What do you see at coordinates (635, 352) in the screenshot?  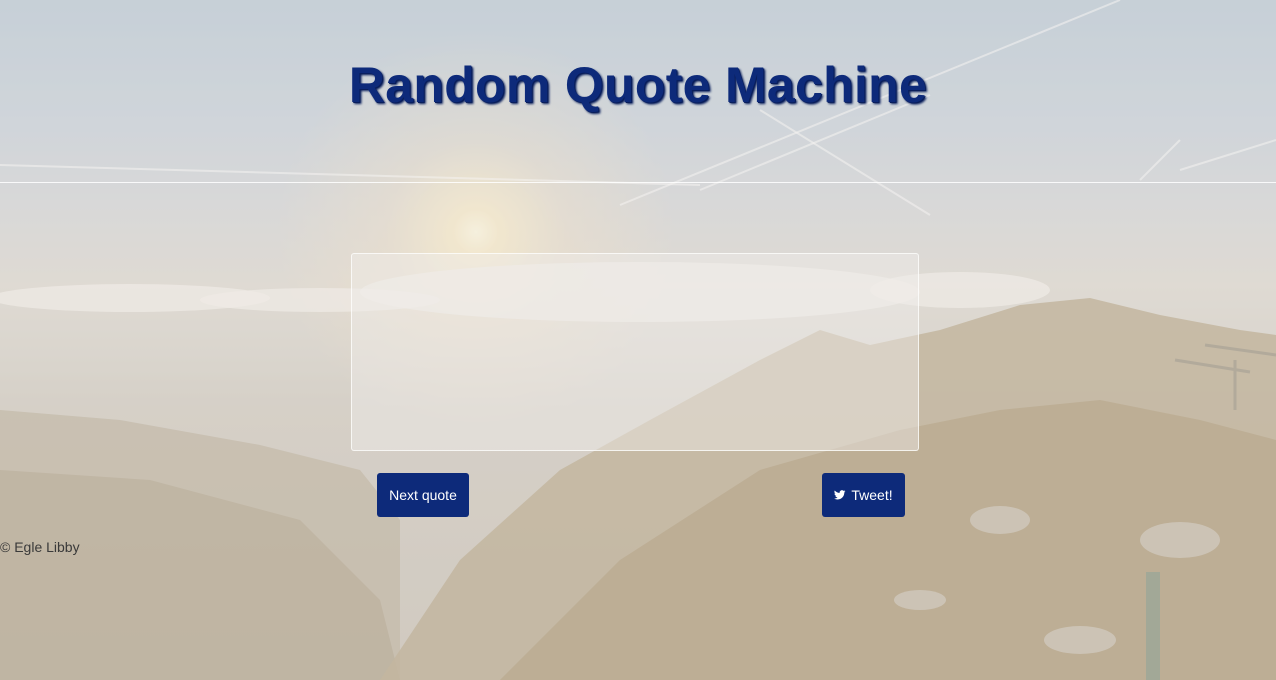 I see `quote-box` at bounding box center [635, 352].